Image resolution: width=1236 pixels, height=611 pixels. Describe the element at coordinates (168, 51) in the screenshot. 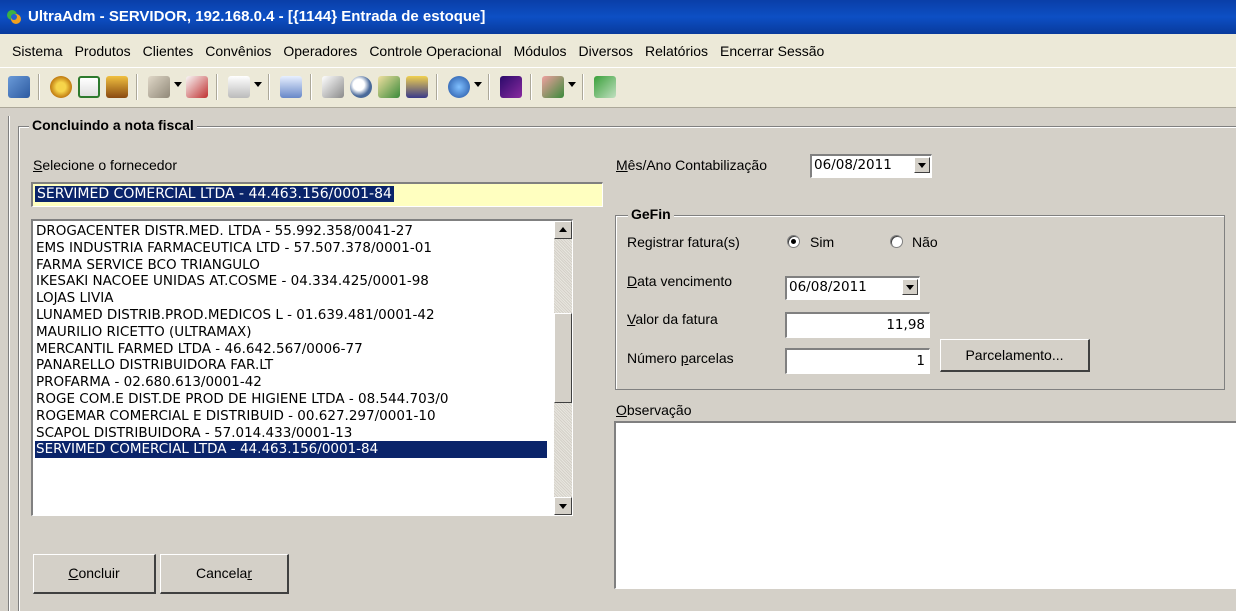

I see `menu-clientes: Clientes` at that location.